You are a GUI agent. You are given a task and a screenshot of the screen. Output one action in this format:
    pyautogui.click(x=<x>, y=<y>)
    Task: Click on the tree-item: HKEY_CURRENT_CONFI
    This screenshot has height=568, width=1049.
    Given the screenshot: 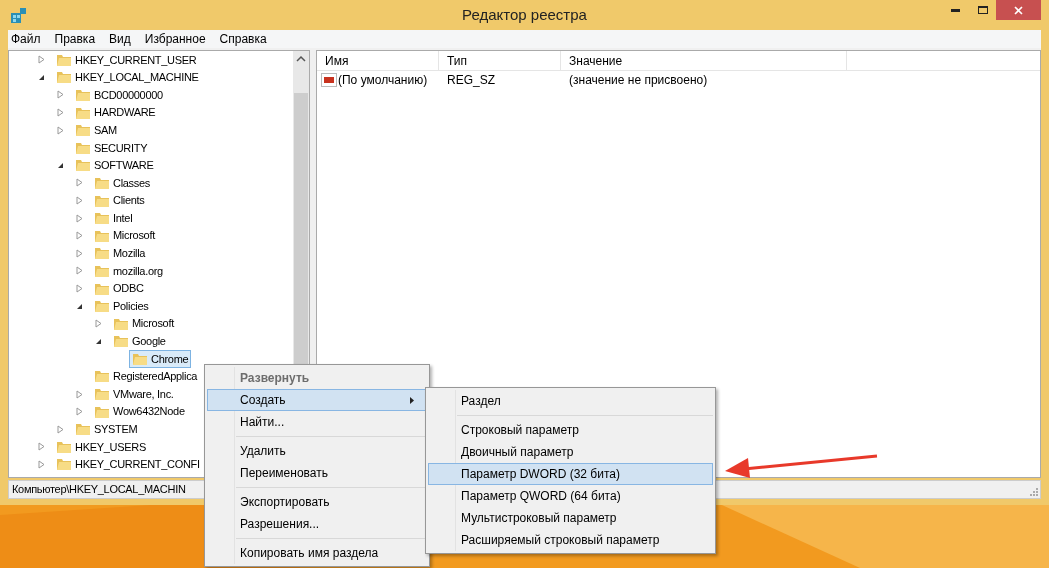 What is the action you would take?
    pyautogui.click(x=128, y=464)
    